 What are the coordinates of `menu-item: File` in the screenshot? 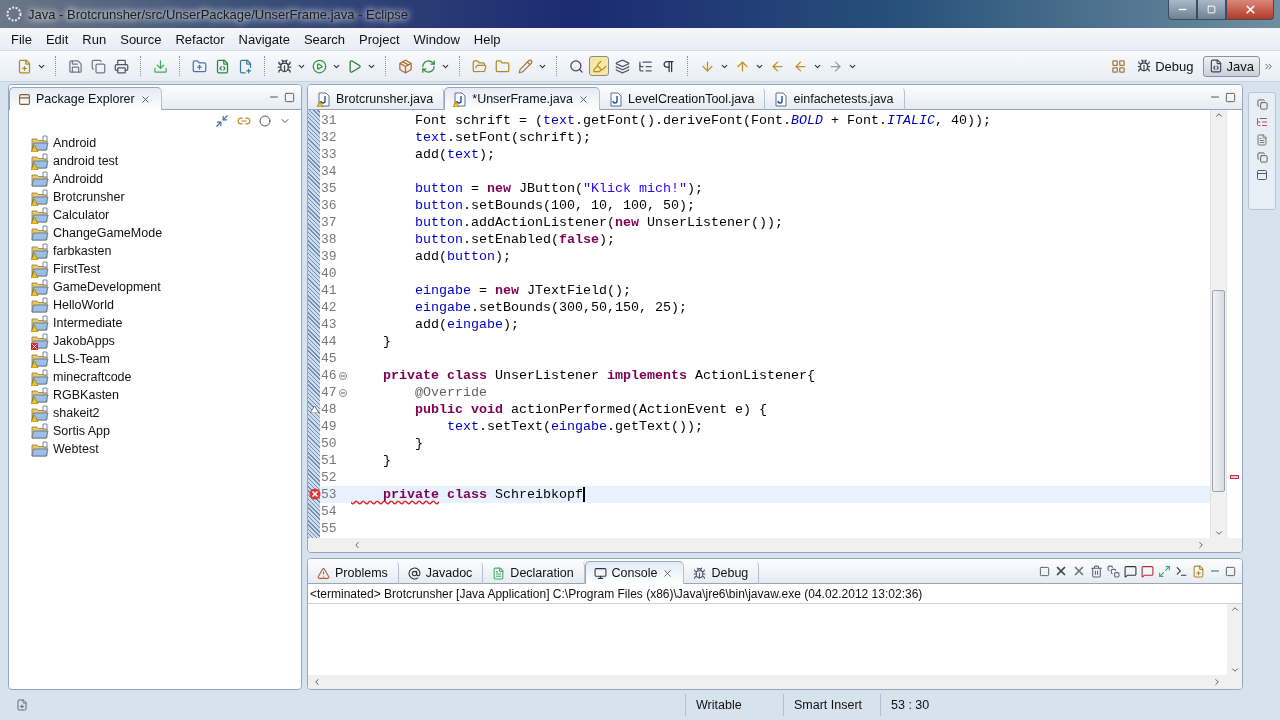 It's located at (21, 39).